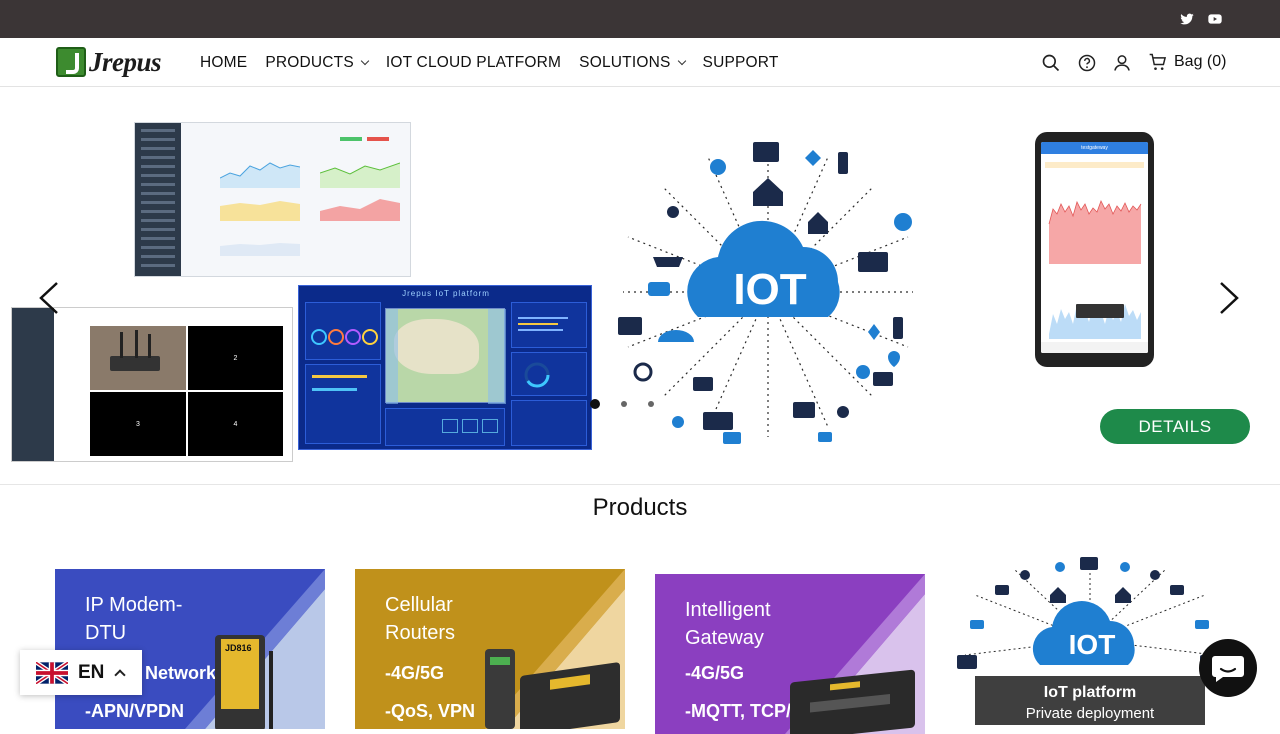 Image resolution: width=1280 pixels, height=734 pixels. I want to click on nav-label: SUPPORT, so click(740, 62).